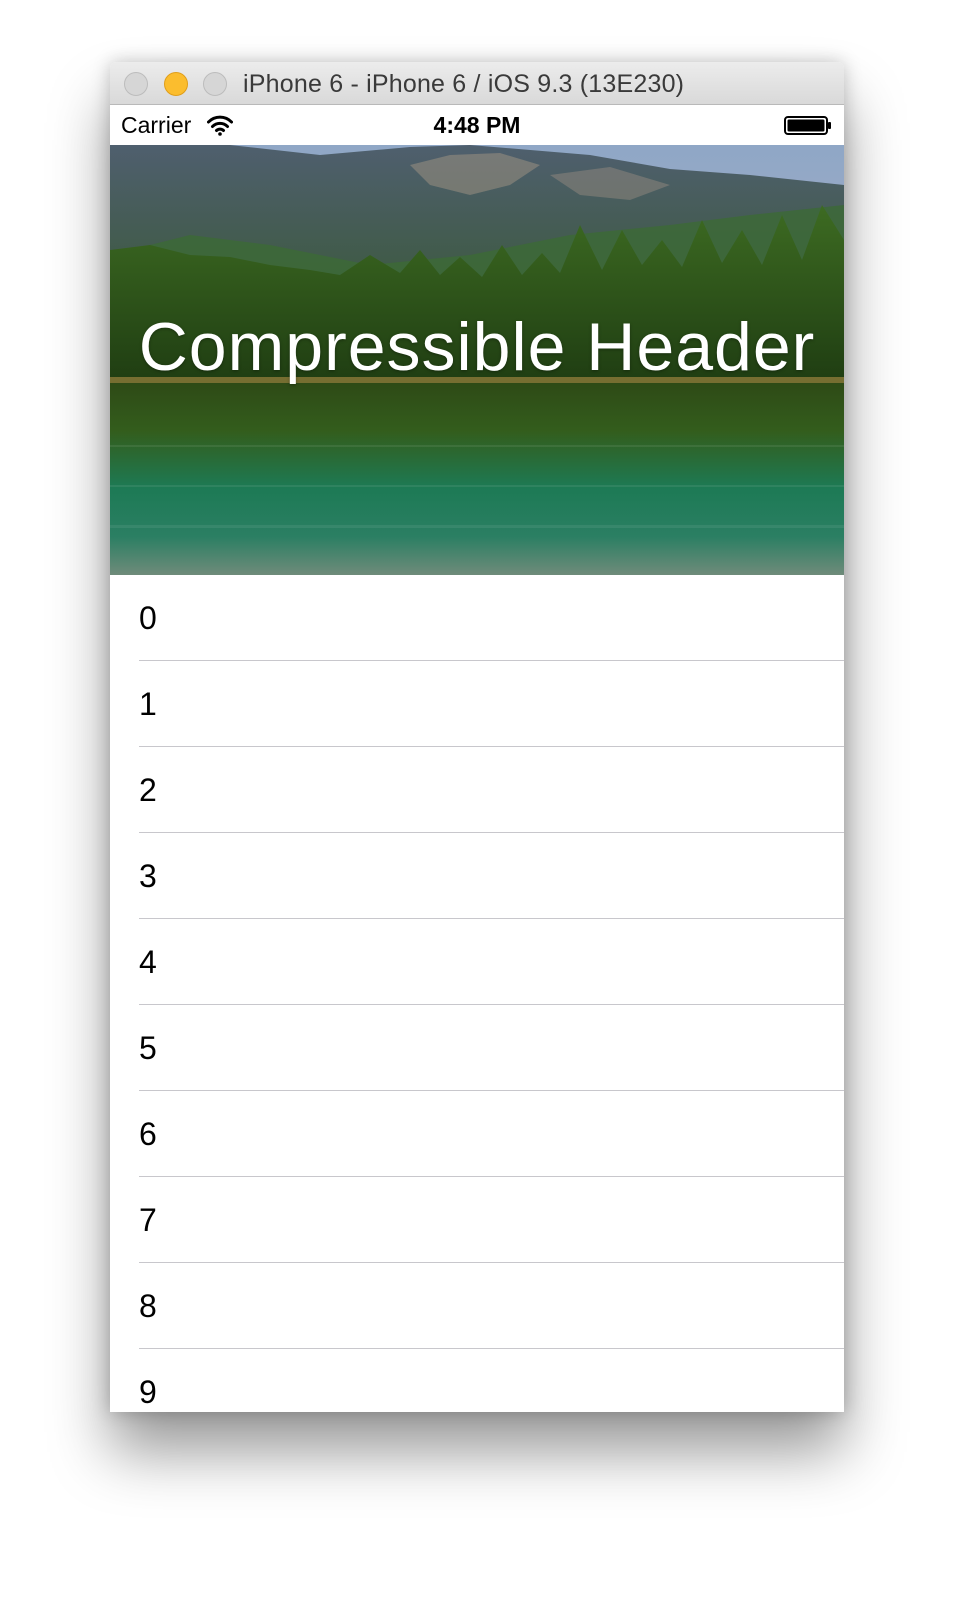 Image resolution: width=974 pixels, height=1602 pixels. What do you see at coordinates (148, 1220) in the screenshot?
I see `row-label: 7` at bounding box center [148, 1220].